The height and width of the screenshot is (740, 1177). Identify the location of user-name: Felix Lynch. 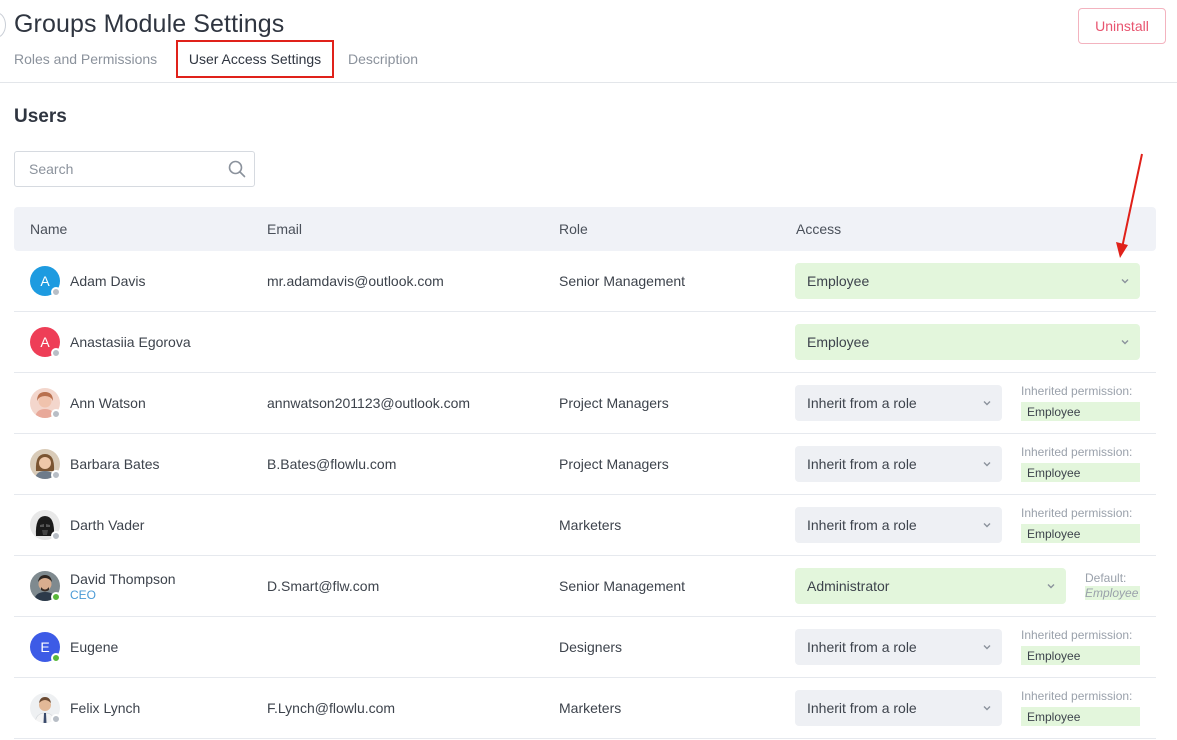
(105, 708).